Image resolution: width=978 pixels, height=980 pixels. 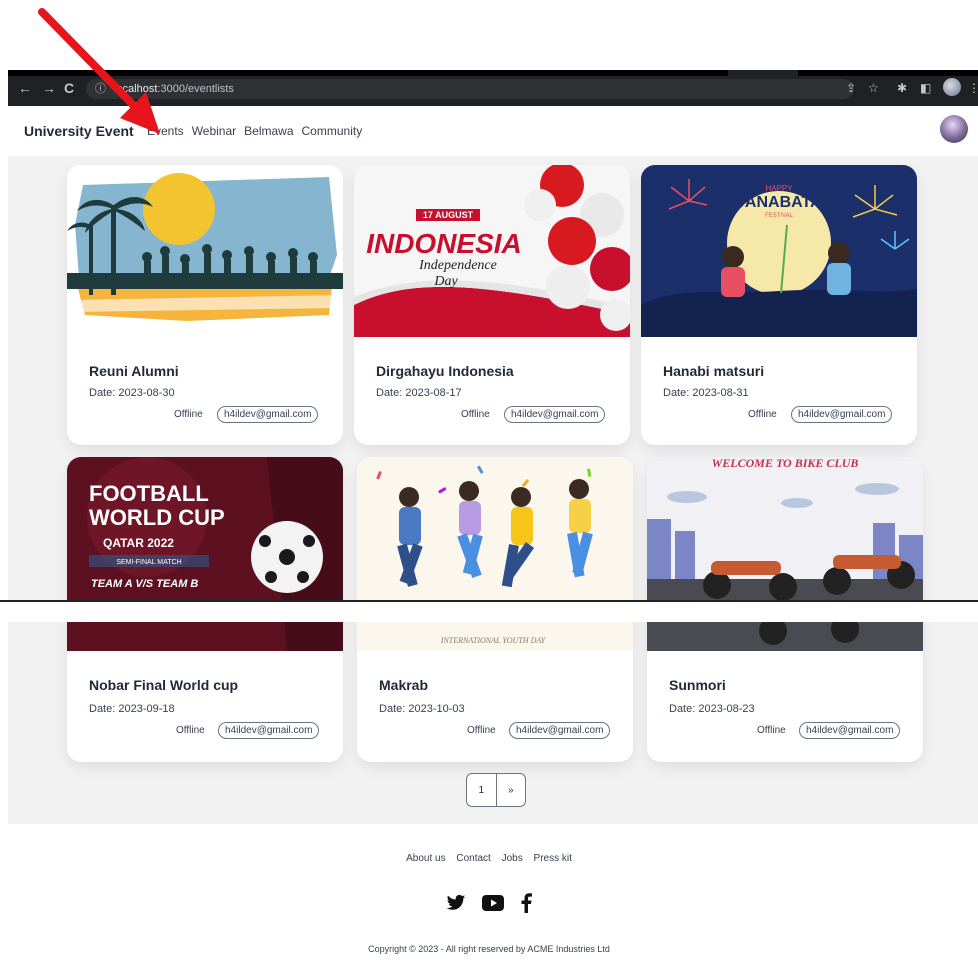 What do you see at coordinates (713, 371) in the screenshot?
I see `event-title: Hanabi matsuri` at bounding box center [713, 371].